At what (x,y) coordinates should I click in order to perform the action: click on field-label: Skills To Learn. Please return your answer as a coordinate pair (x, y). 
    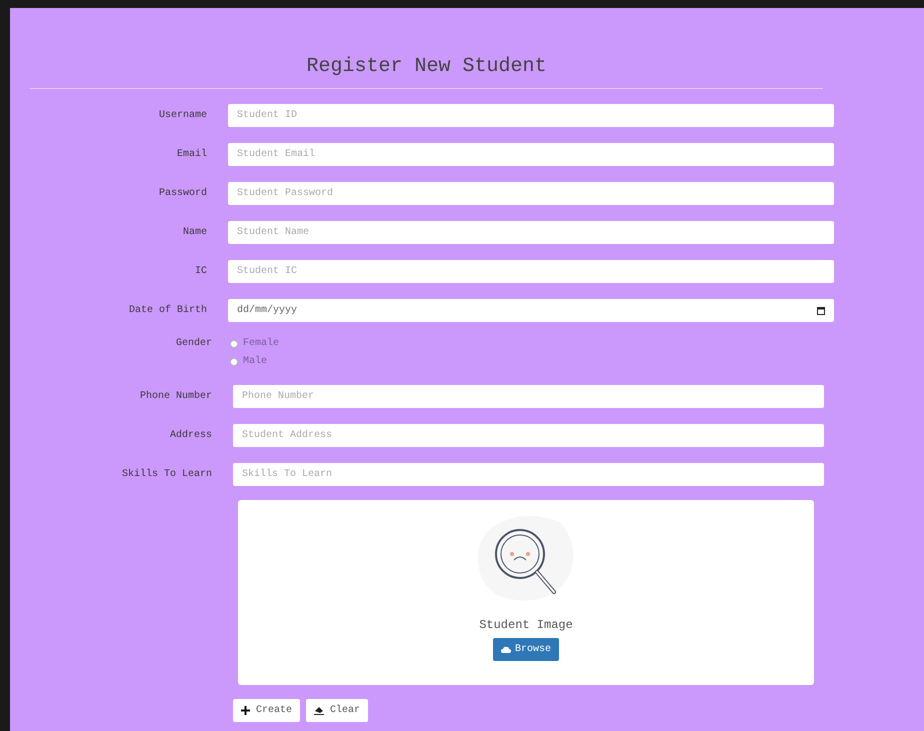
    Looking at the image, I should click on (166, 475).